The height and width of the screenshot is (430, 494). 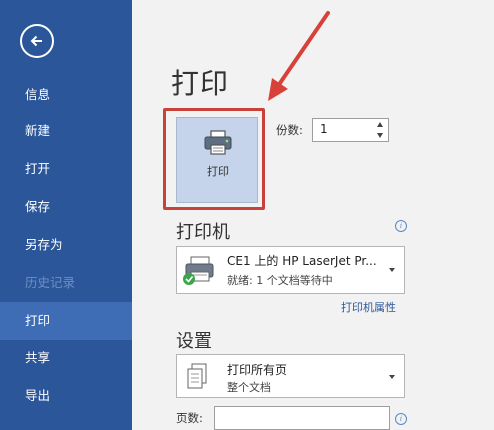 I want to click on annotation-arrow, so click(x=299, y=56).